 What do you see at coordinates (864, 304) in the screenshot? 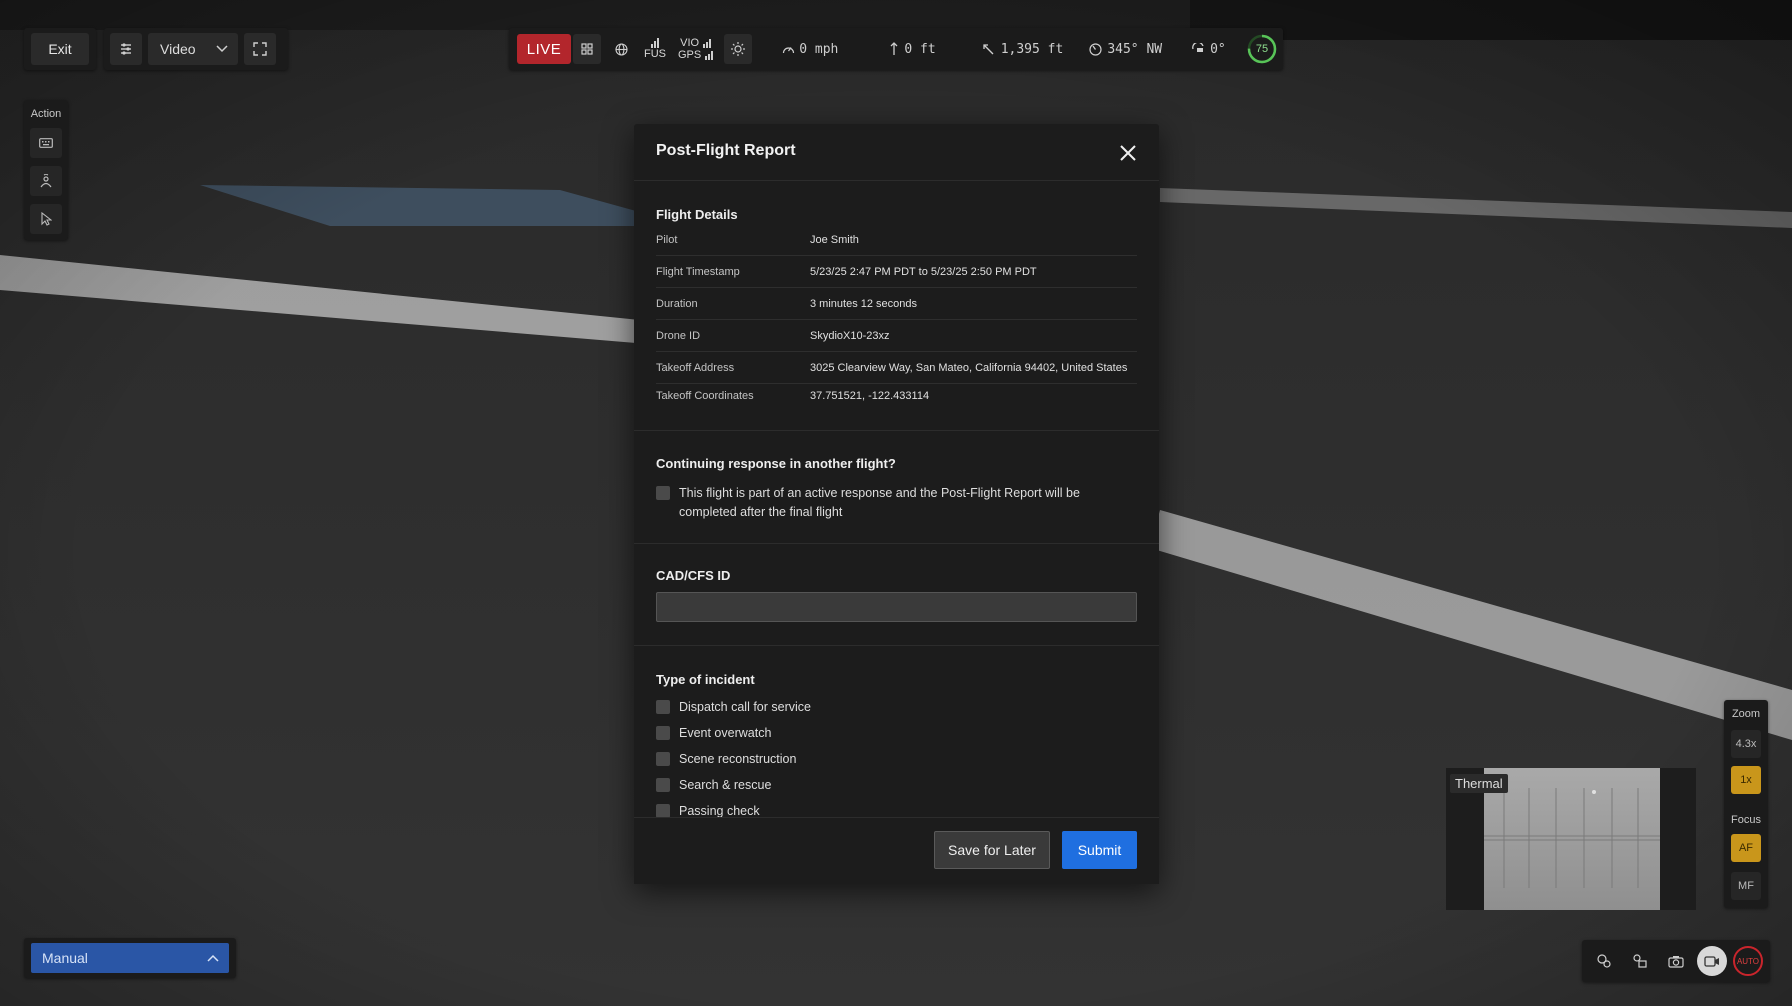
I see `detail-value: 3 minutes 12 seconds` at bounding box center [864, 304].